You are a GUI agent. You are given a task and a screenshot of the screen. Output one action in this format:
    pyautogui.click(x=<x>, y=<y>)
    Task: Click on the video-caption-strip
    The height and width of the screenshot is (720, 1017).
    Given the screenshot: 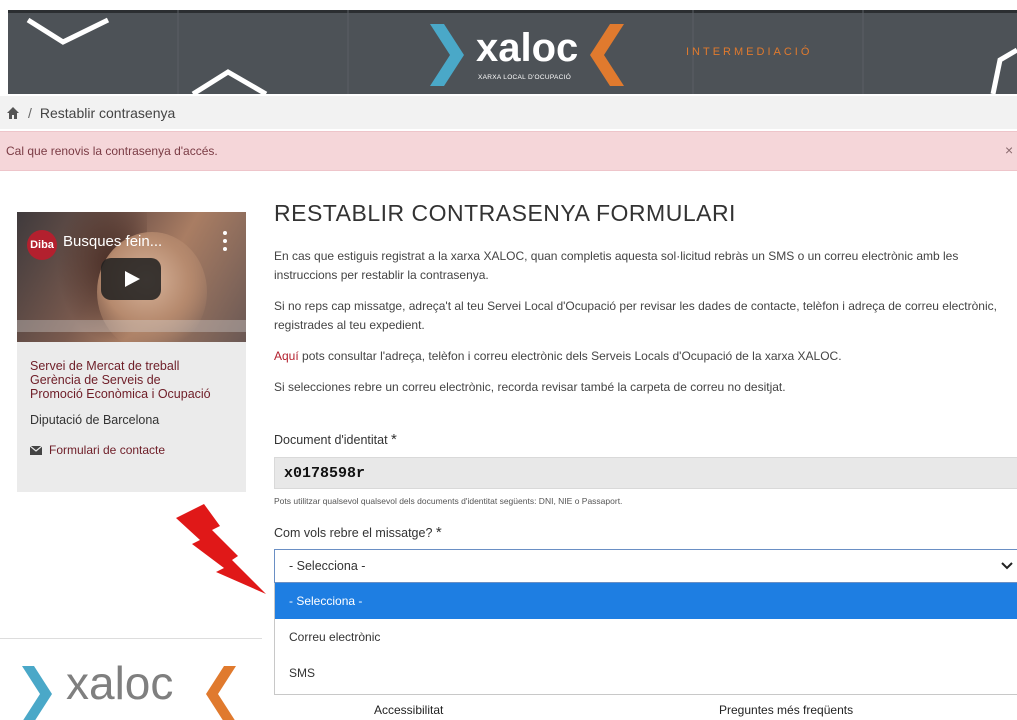 What is the action you would take?
    pyautogui.click(x=131, y=326)
    